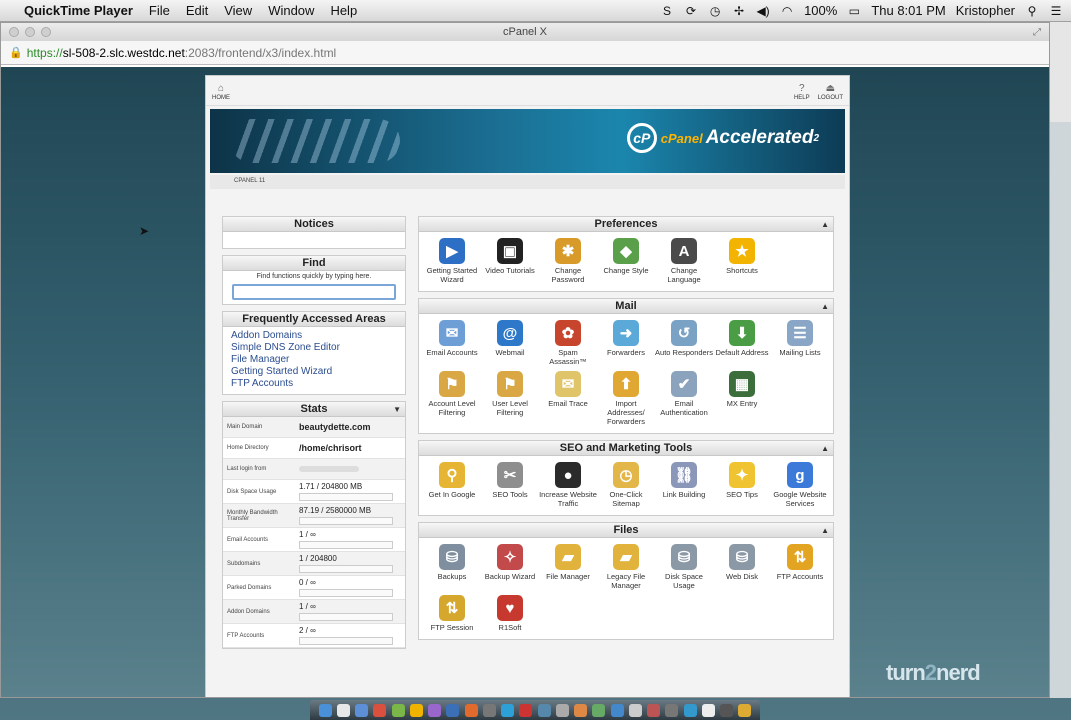 Image resolution: width=1071 pixels, height=720 pixels. Describe the element at coordinates (800, 343) in the screenshot. I see `feature-mailing-list: ☰ Mailing Lists` at that location.